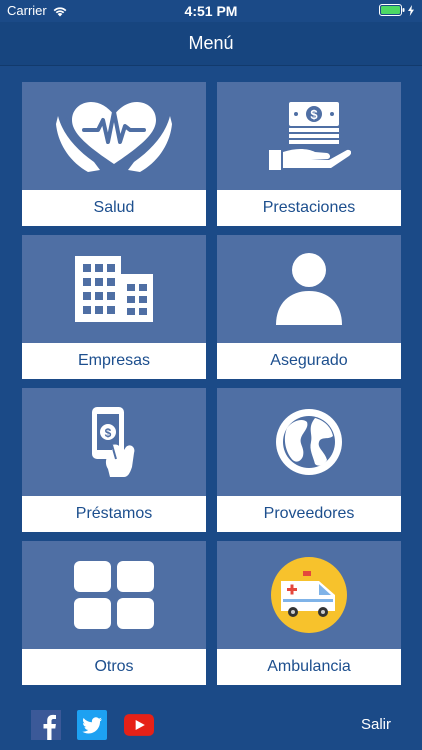  What do you see at coordinates (309, 361) in the screenshot?
I see `menu-tile-label: Asegurado` at bounding box center [309, 361].